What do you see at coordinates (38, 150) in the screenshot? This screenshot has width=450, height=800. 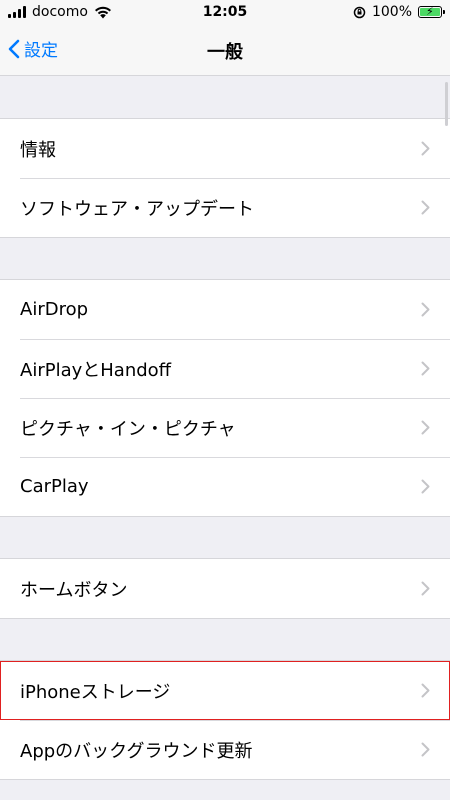 I see `row-label: 情報` at bounding box center [38, 150].